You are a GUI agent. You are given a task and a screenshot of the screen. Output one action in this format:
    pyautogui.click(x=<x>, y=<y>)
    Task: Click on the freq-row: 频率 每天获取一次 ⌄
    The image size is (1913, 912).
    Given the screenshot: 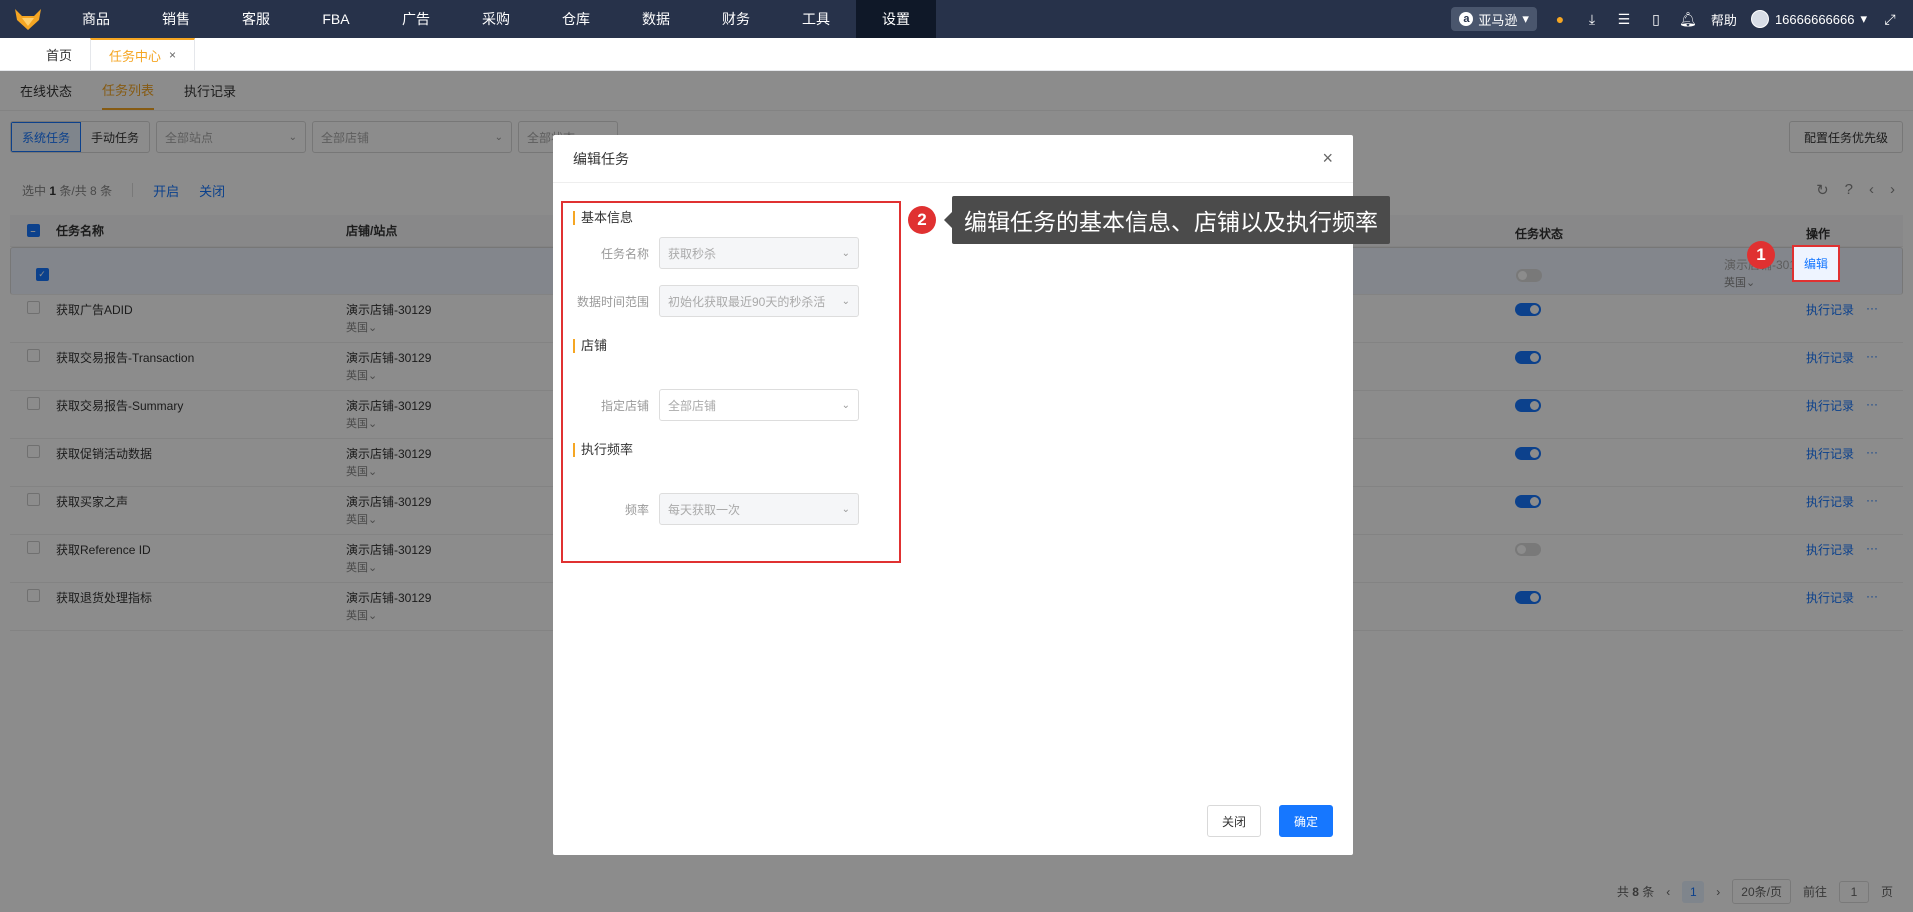 What is the action you would take?
    pyautogui.click(x=723, y=509)
    